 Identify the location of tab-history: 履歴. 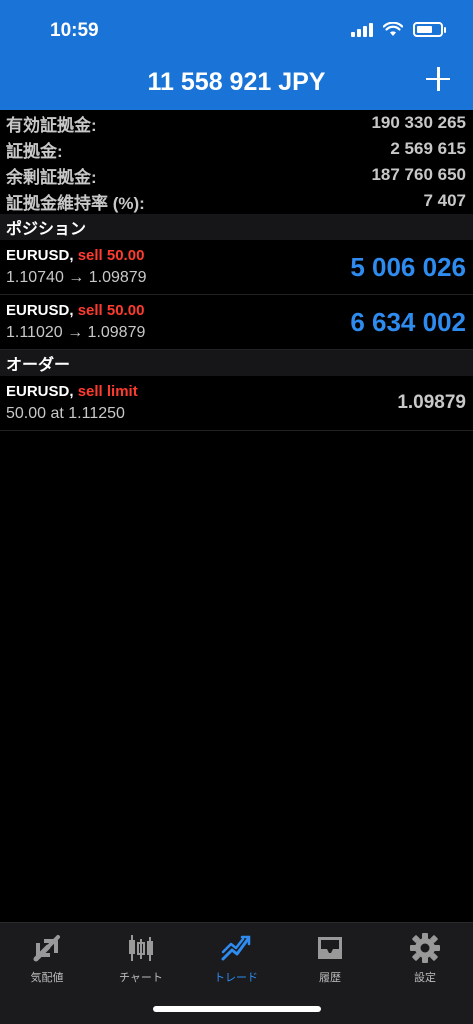
(330, 958).